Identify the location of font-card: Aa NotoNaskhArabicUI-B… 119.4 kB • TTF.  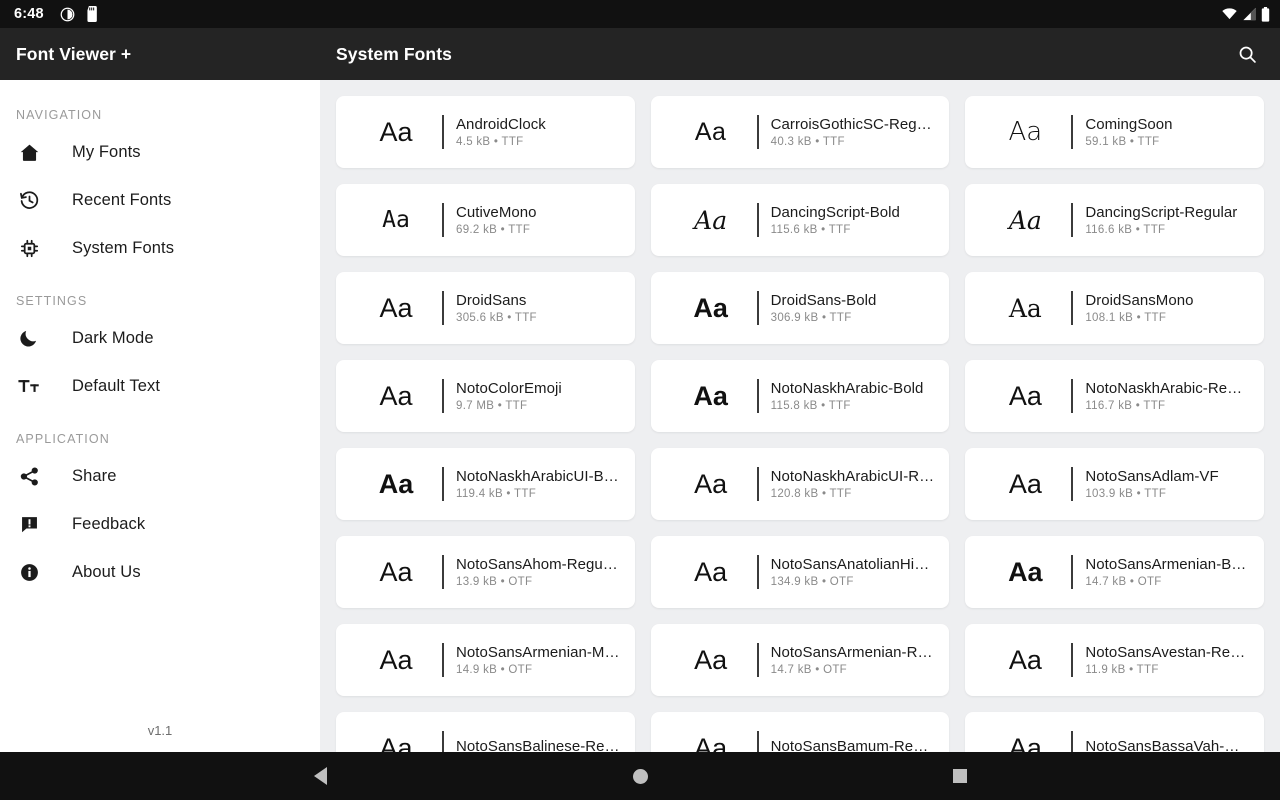
(485, 484).